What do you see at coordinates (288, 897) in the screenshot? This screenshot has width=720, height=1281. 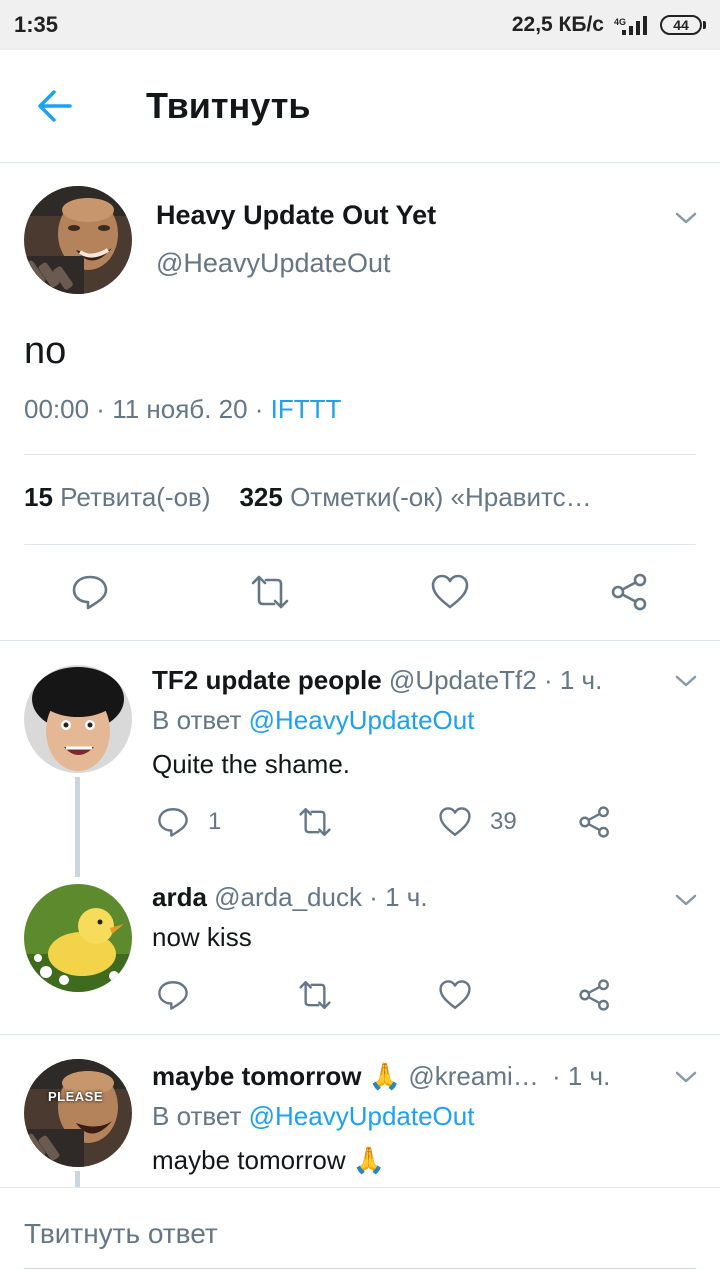 I see `author-handle: @arda_duck` at bounding box center [288, 897].